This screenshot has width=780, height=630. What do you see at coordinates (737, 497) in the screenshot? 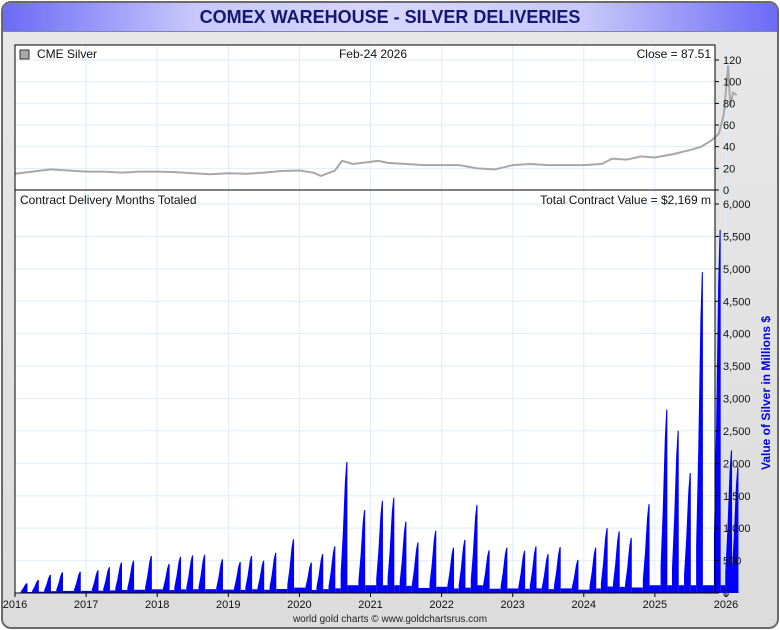
I see `value-tick-label: 1,500` at bounding box center [737, 497].